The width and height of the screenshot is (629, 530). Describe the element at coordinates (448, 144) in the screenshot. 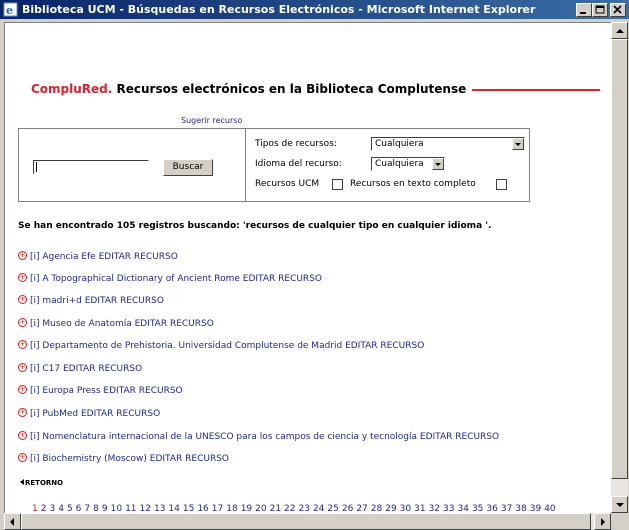

I see `resource-type-select: Cualquiera` at that location.